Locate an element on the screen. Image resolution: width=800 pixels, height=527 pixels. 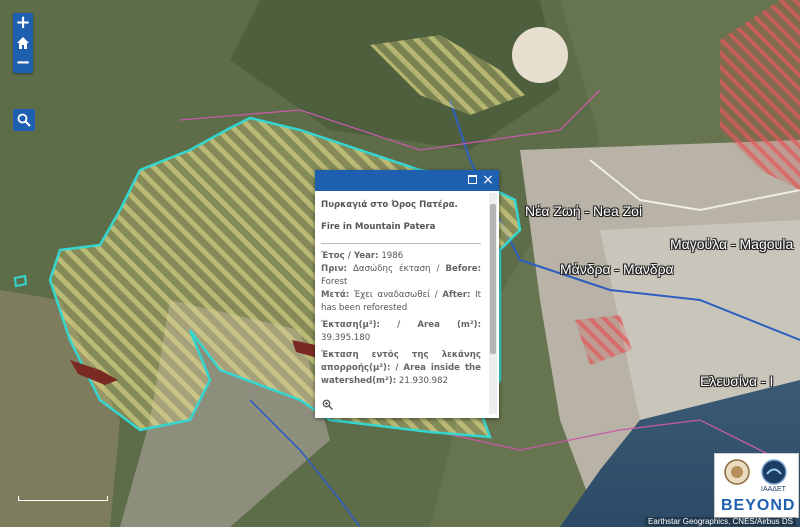
area-row: Έκταση(μ²): / Area (m²): 39.395.180 is located at coordinates (401, 332).